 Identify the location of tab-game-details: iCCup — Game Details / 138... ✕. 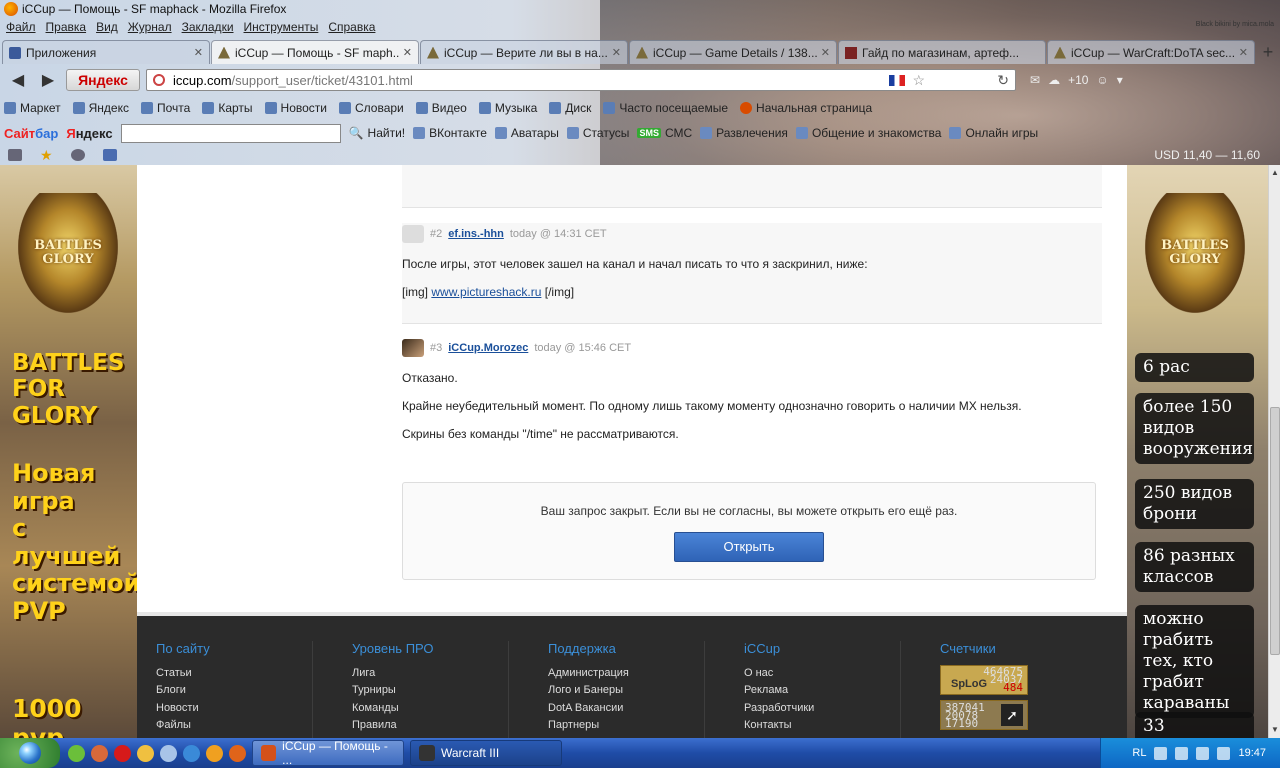
(733, 52).